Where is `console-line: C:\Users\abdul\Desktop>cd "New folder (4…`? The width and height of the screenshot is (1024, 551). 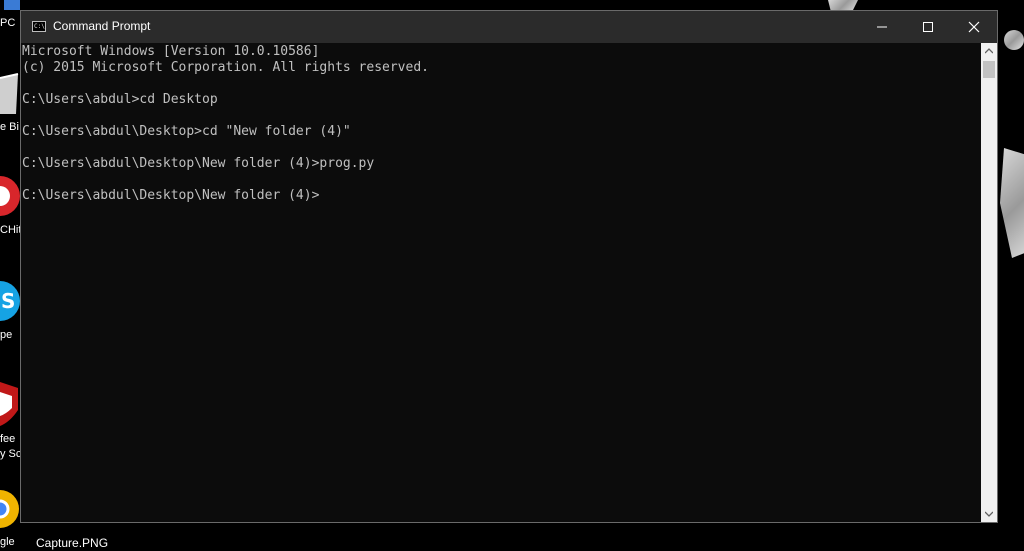 console-line: C:\Users\abdul\Desktop>cd "New folder (4… is located at coordinates (186, 131).